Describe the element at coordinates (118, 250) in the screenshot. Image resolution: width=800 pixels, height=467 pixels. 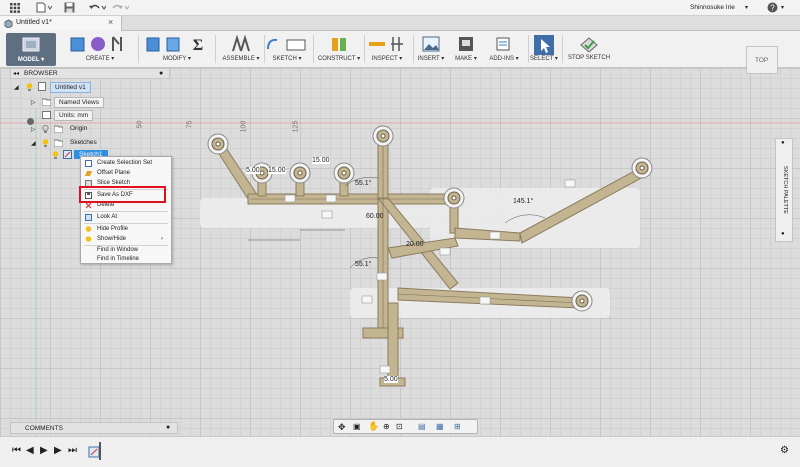
I see `menu-item-label: Find in Window` at that location.